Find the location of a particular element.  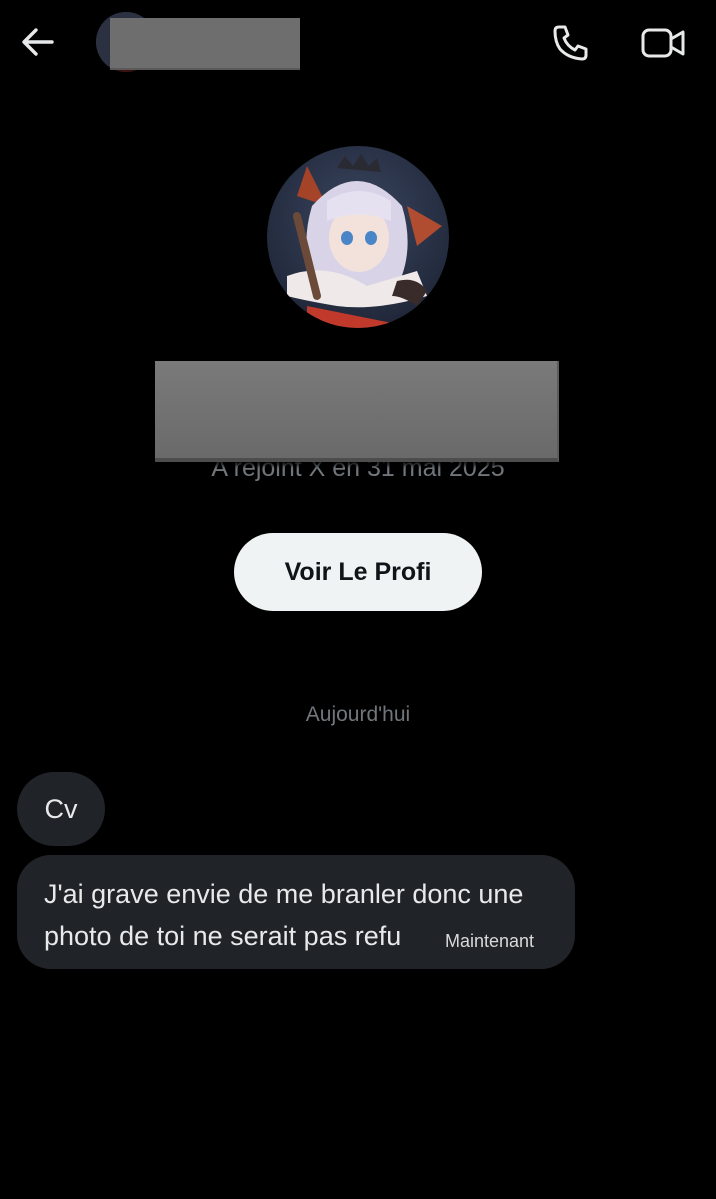

conversation-header is located at coordinates (358, 43).